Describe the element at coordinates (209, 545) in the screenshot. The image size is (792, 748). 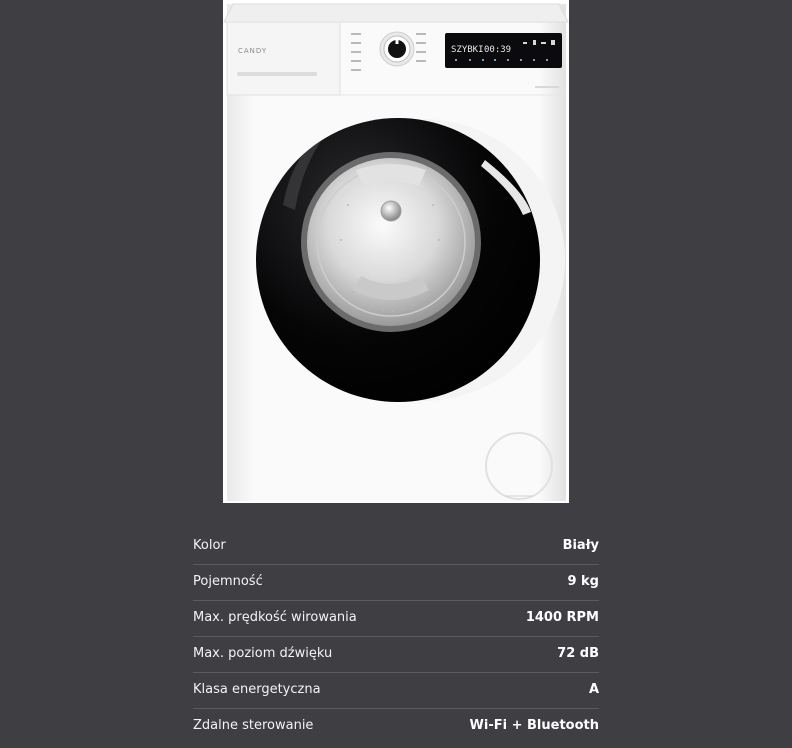
I see `spec-label: Kolor` at that location.